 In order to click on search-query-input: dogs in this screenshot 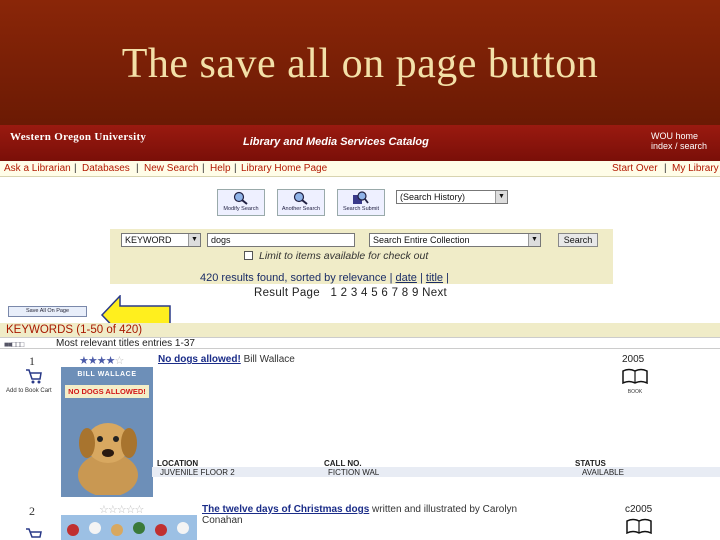, I will do `click(281, 240)`.